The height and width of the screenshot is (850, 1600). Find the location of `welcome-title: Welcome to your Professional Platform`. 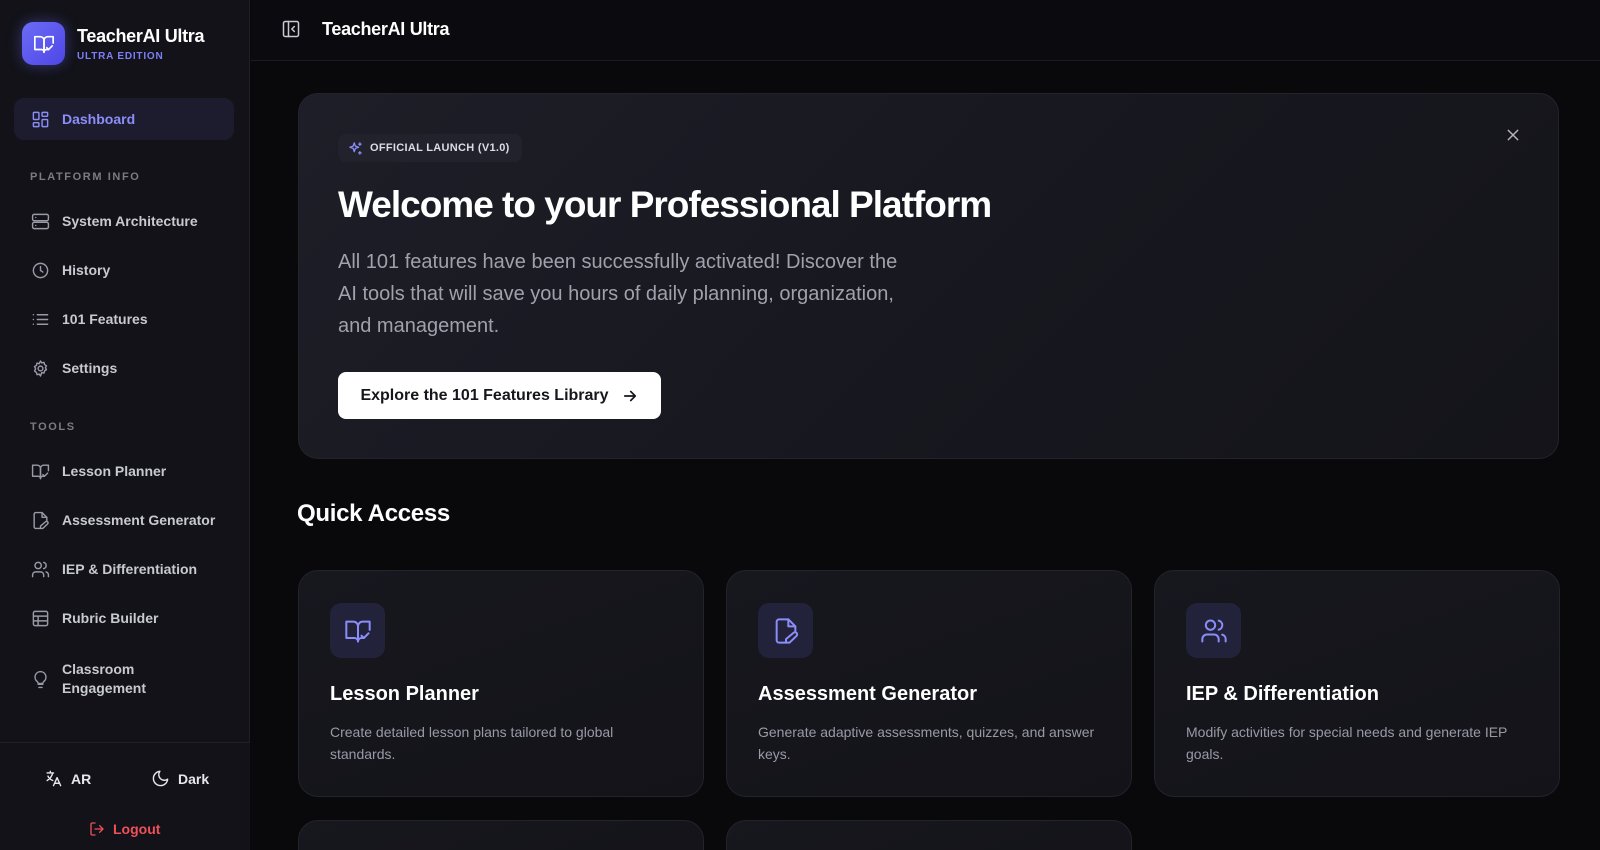

welcome-title: Welcome to your Professional Platform is located at coordinates (665, 204).